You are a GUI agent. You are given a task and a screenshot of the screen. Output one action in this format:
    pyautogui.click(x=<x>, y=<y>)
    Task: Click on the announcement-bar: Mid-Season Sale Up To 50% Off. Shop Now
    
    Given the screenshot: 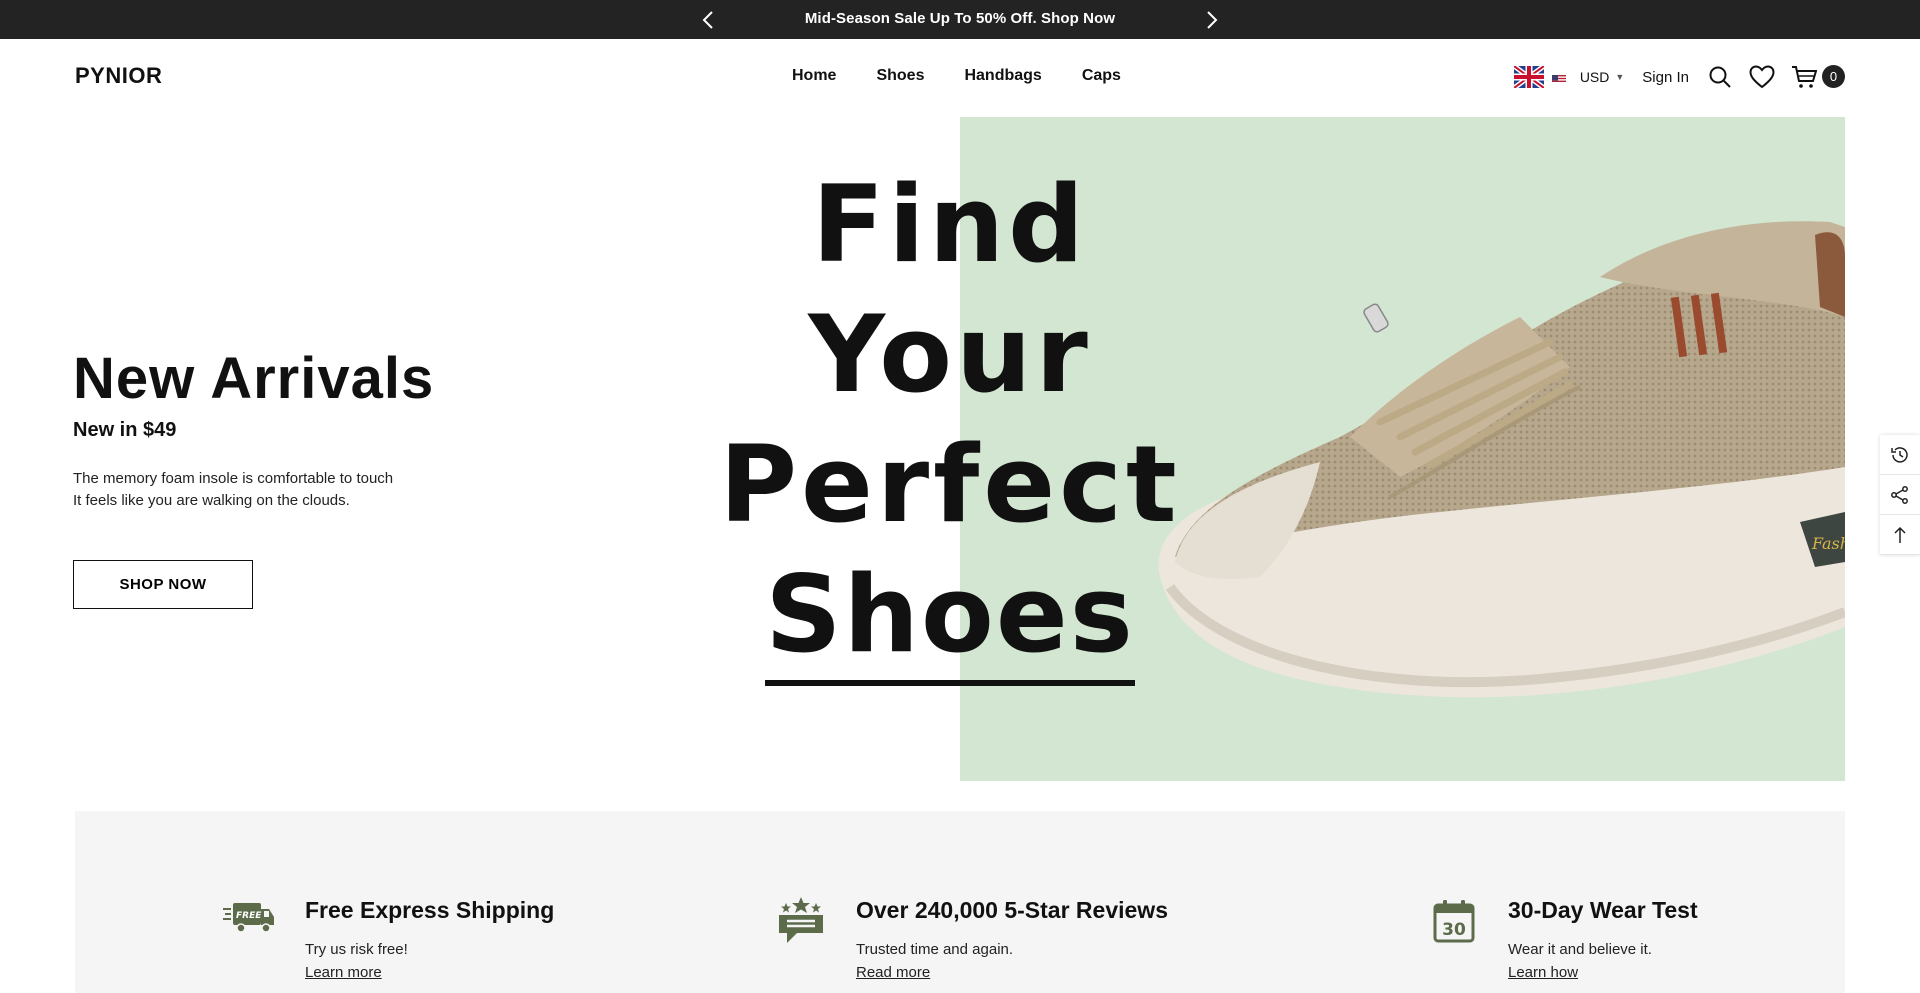 What is the action you would take?
    pyautogui.click(x=960, y=19)
    